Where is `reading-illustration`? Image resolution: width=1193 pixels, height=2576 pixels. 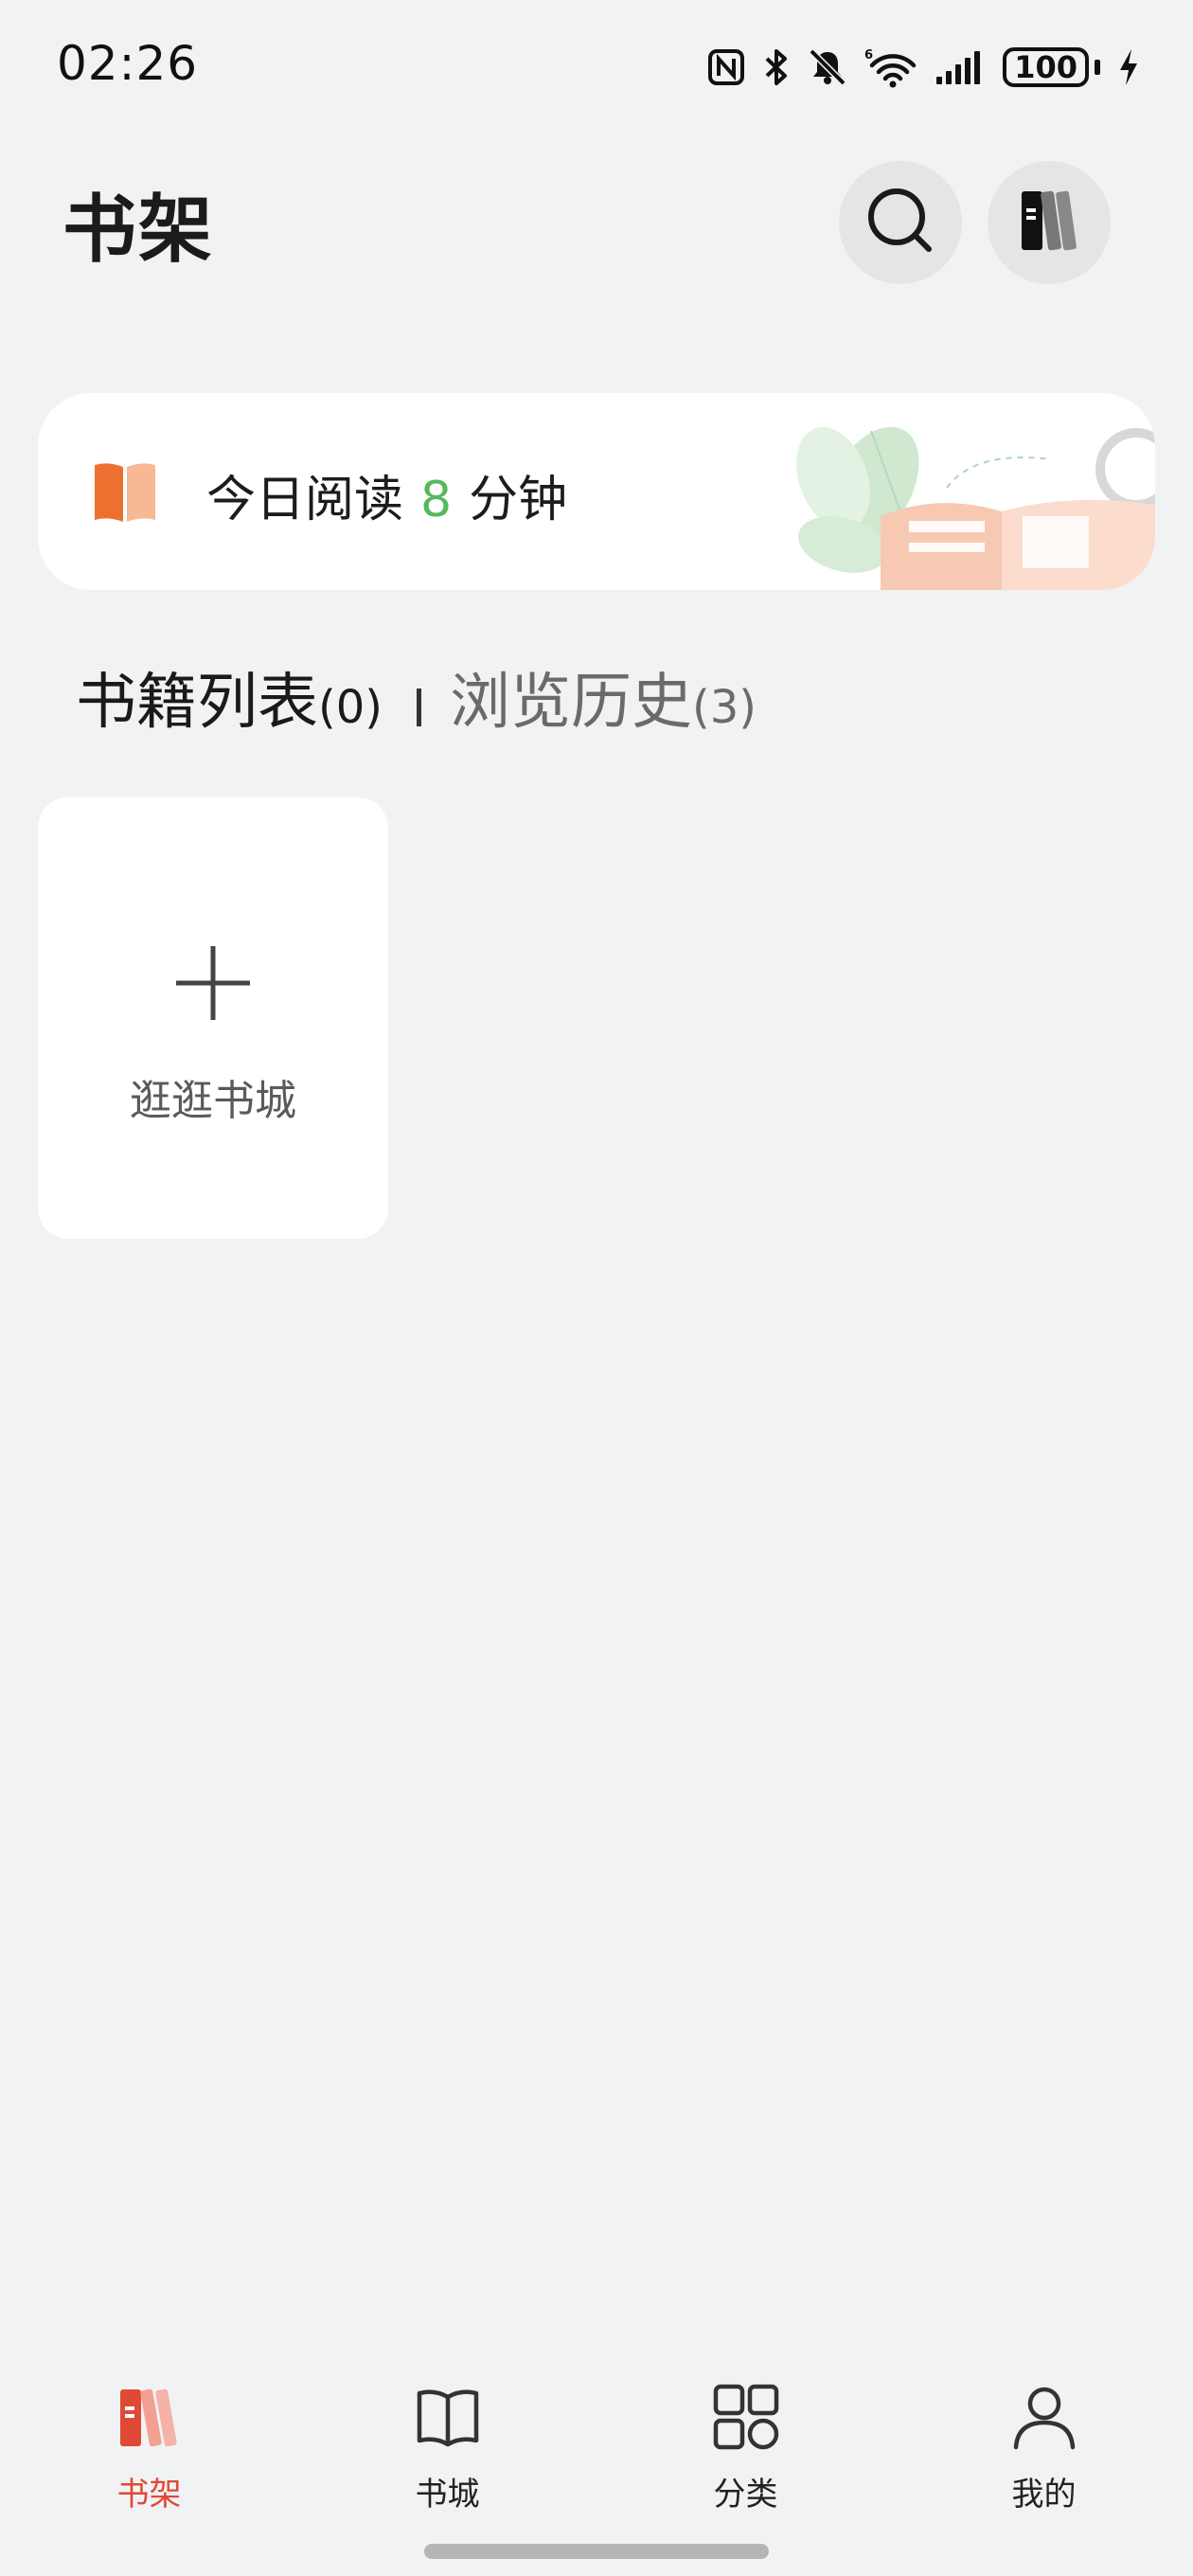 reading-illustration is located at coordinates (961, 492).